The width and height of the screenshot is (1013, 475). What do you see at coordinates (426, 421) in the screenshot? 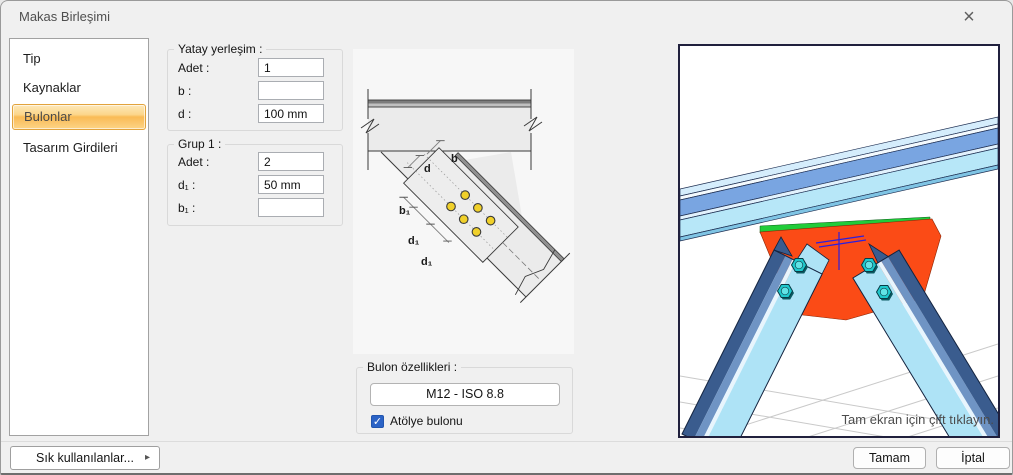
I see `workshop-bolt-label: Atölye bulonu` at bounding box center [426, 421].